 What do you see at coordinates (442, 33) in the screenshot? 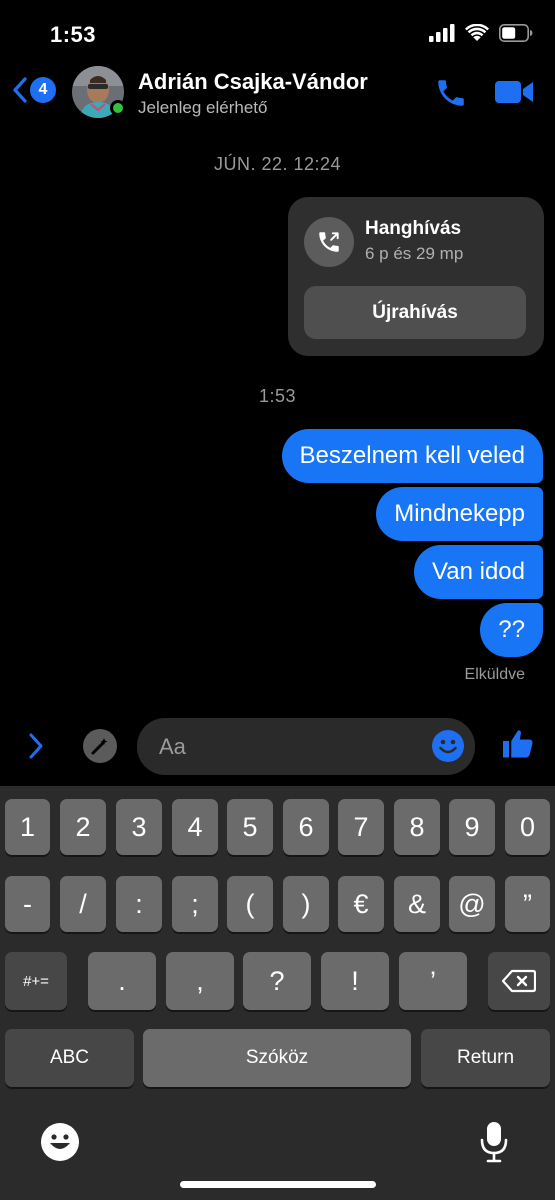
I see `cellular-signal-icon` at bounding box center [442, 33].